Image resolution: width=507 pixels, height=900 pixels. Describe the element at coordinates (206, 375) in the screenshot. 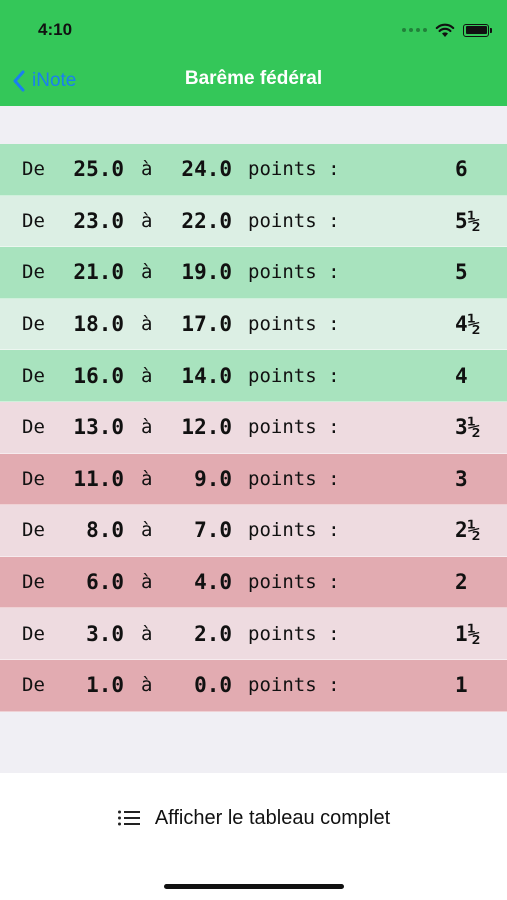

I see `row-to-value: 14.0` at that location.